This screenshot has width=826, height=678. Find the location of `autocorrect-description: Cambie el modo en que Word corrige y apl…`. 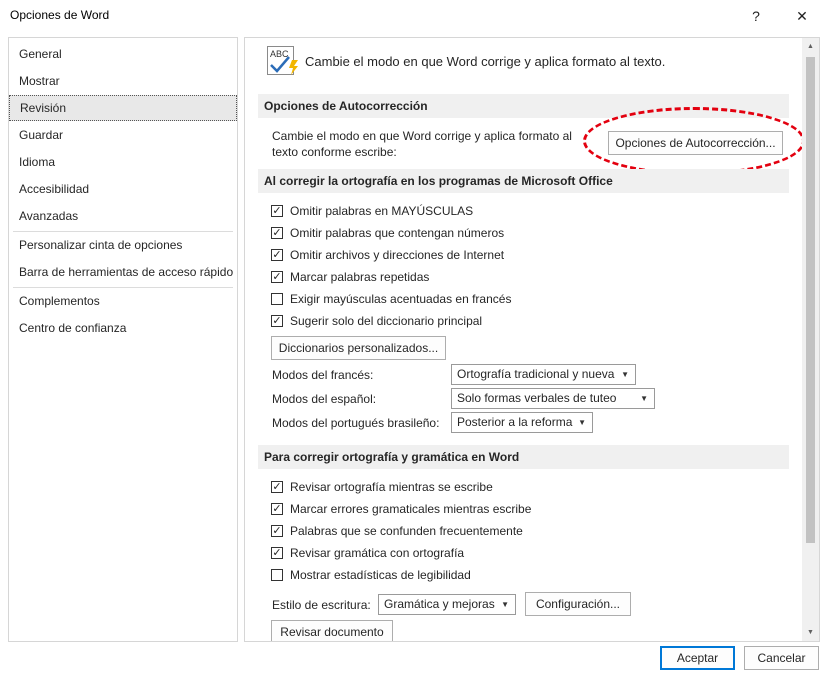

autocorrect-description: Cambie el modo en que Word corrige y apl… is located at coordinates (422, 144).